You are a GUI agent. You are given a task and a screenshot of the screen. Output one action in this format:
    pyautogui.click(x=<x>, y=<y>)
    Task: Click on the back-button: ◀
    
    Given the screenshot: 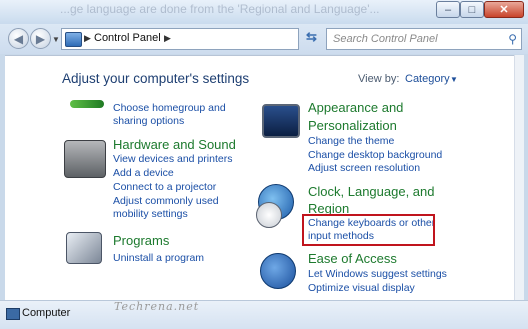 What is the action you would take?
    pyautogui.click(x=18, y=38)
    